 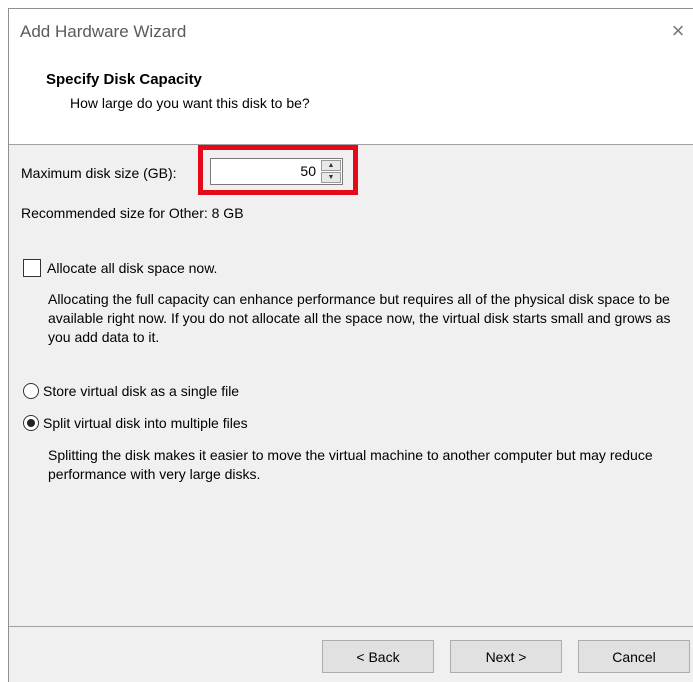 I want to click on back-button: < Back, so click(x=378, y=656).